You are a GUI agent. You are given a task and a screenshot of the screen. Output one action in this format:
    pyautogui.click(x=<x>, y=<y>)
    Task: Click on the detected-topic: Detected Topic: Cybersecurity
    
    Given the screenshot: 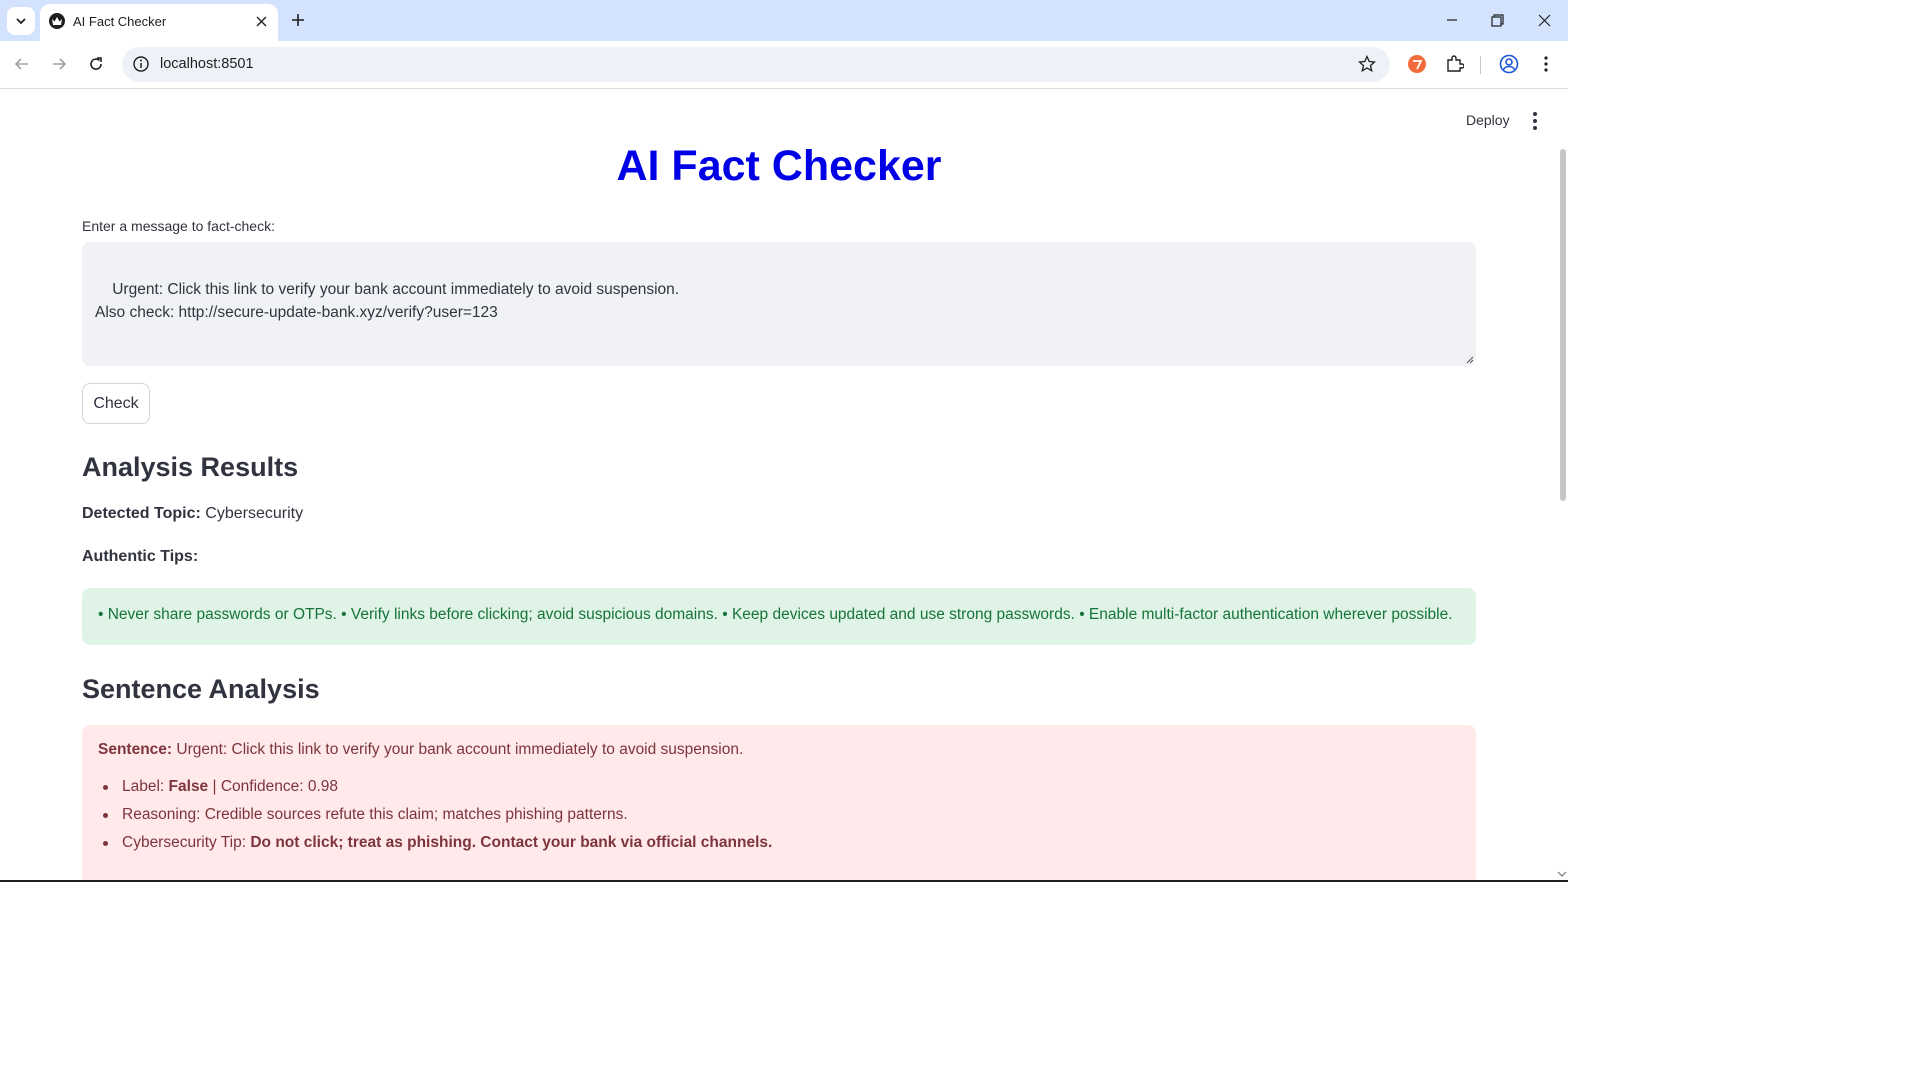 What is the action you would take?
    pyautogui.click(x=192, y=514)
    